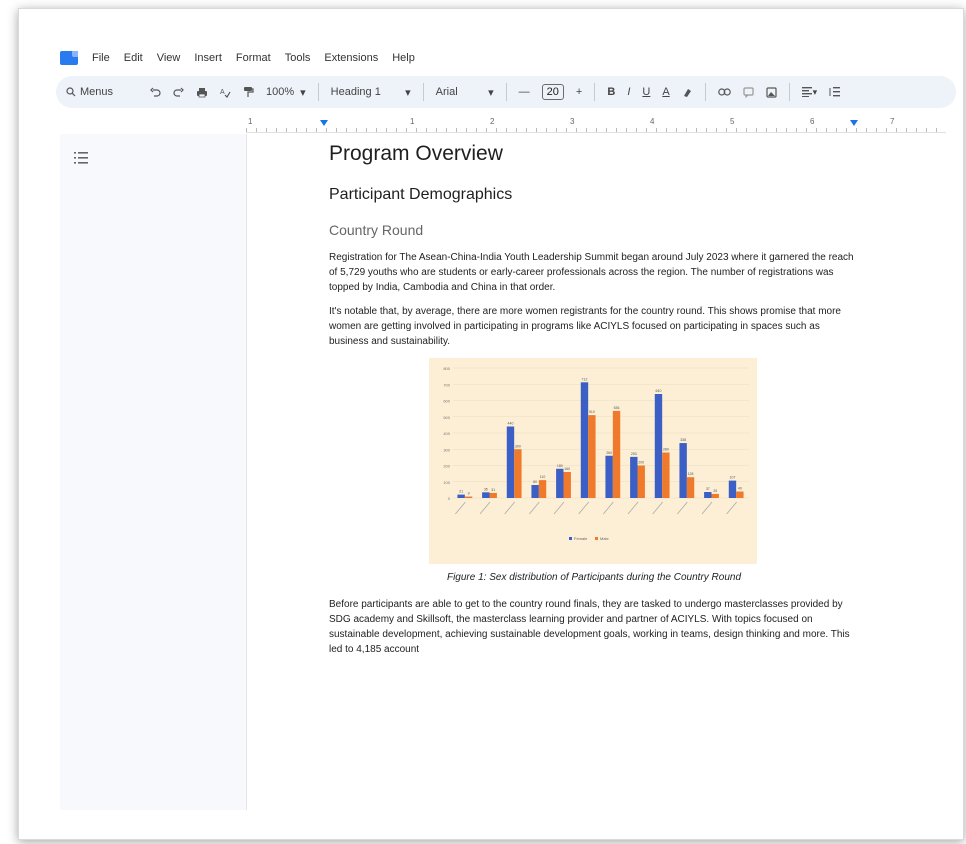  I want to click on data-label: 280, so click(666, 450).